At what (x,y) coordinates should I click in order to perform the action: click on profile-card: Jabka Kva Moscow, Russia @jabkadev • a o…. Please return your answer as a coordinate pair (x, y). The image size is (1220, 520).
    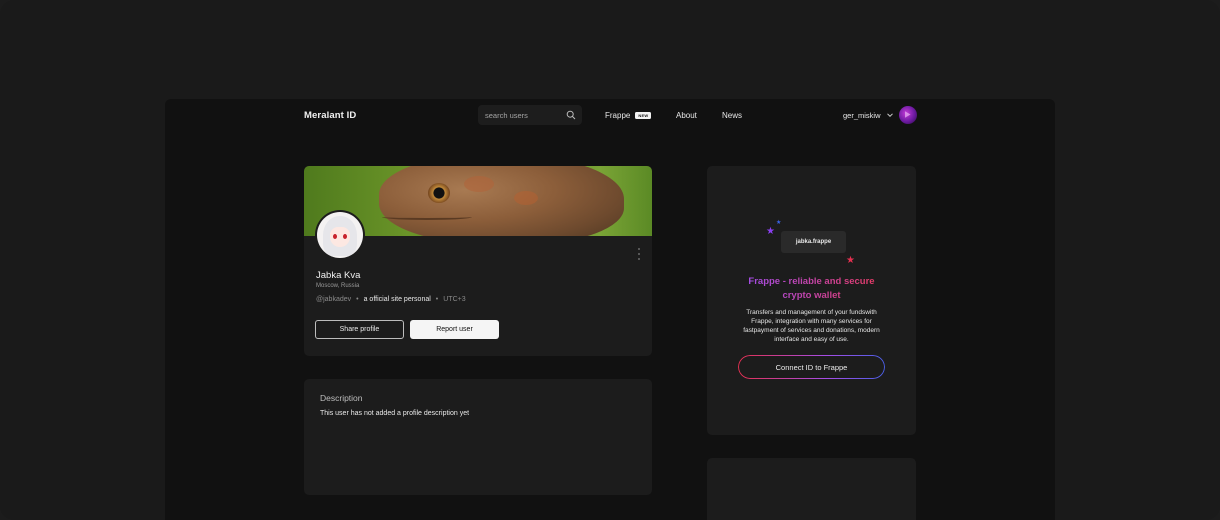
    Looking at the image, I should click on (478, 261).